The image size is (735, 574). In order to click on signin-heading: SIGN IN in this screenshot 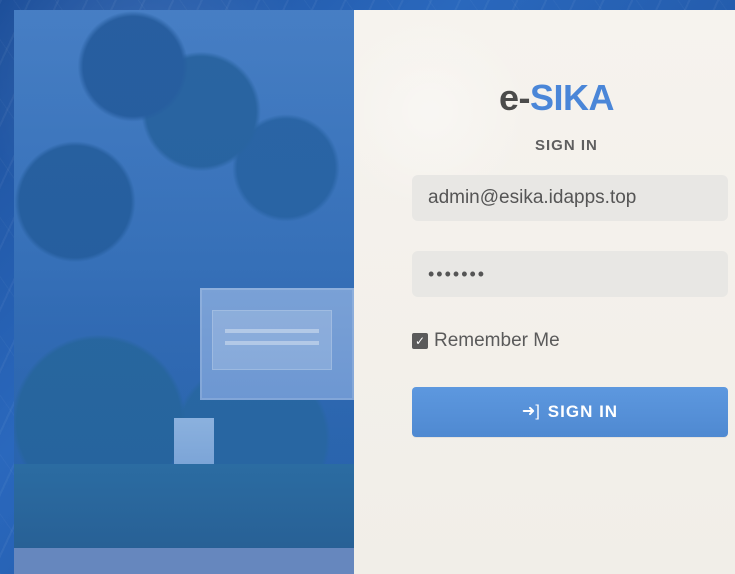, I will do `click(566, 145)`.